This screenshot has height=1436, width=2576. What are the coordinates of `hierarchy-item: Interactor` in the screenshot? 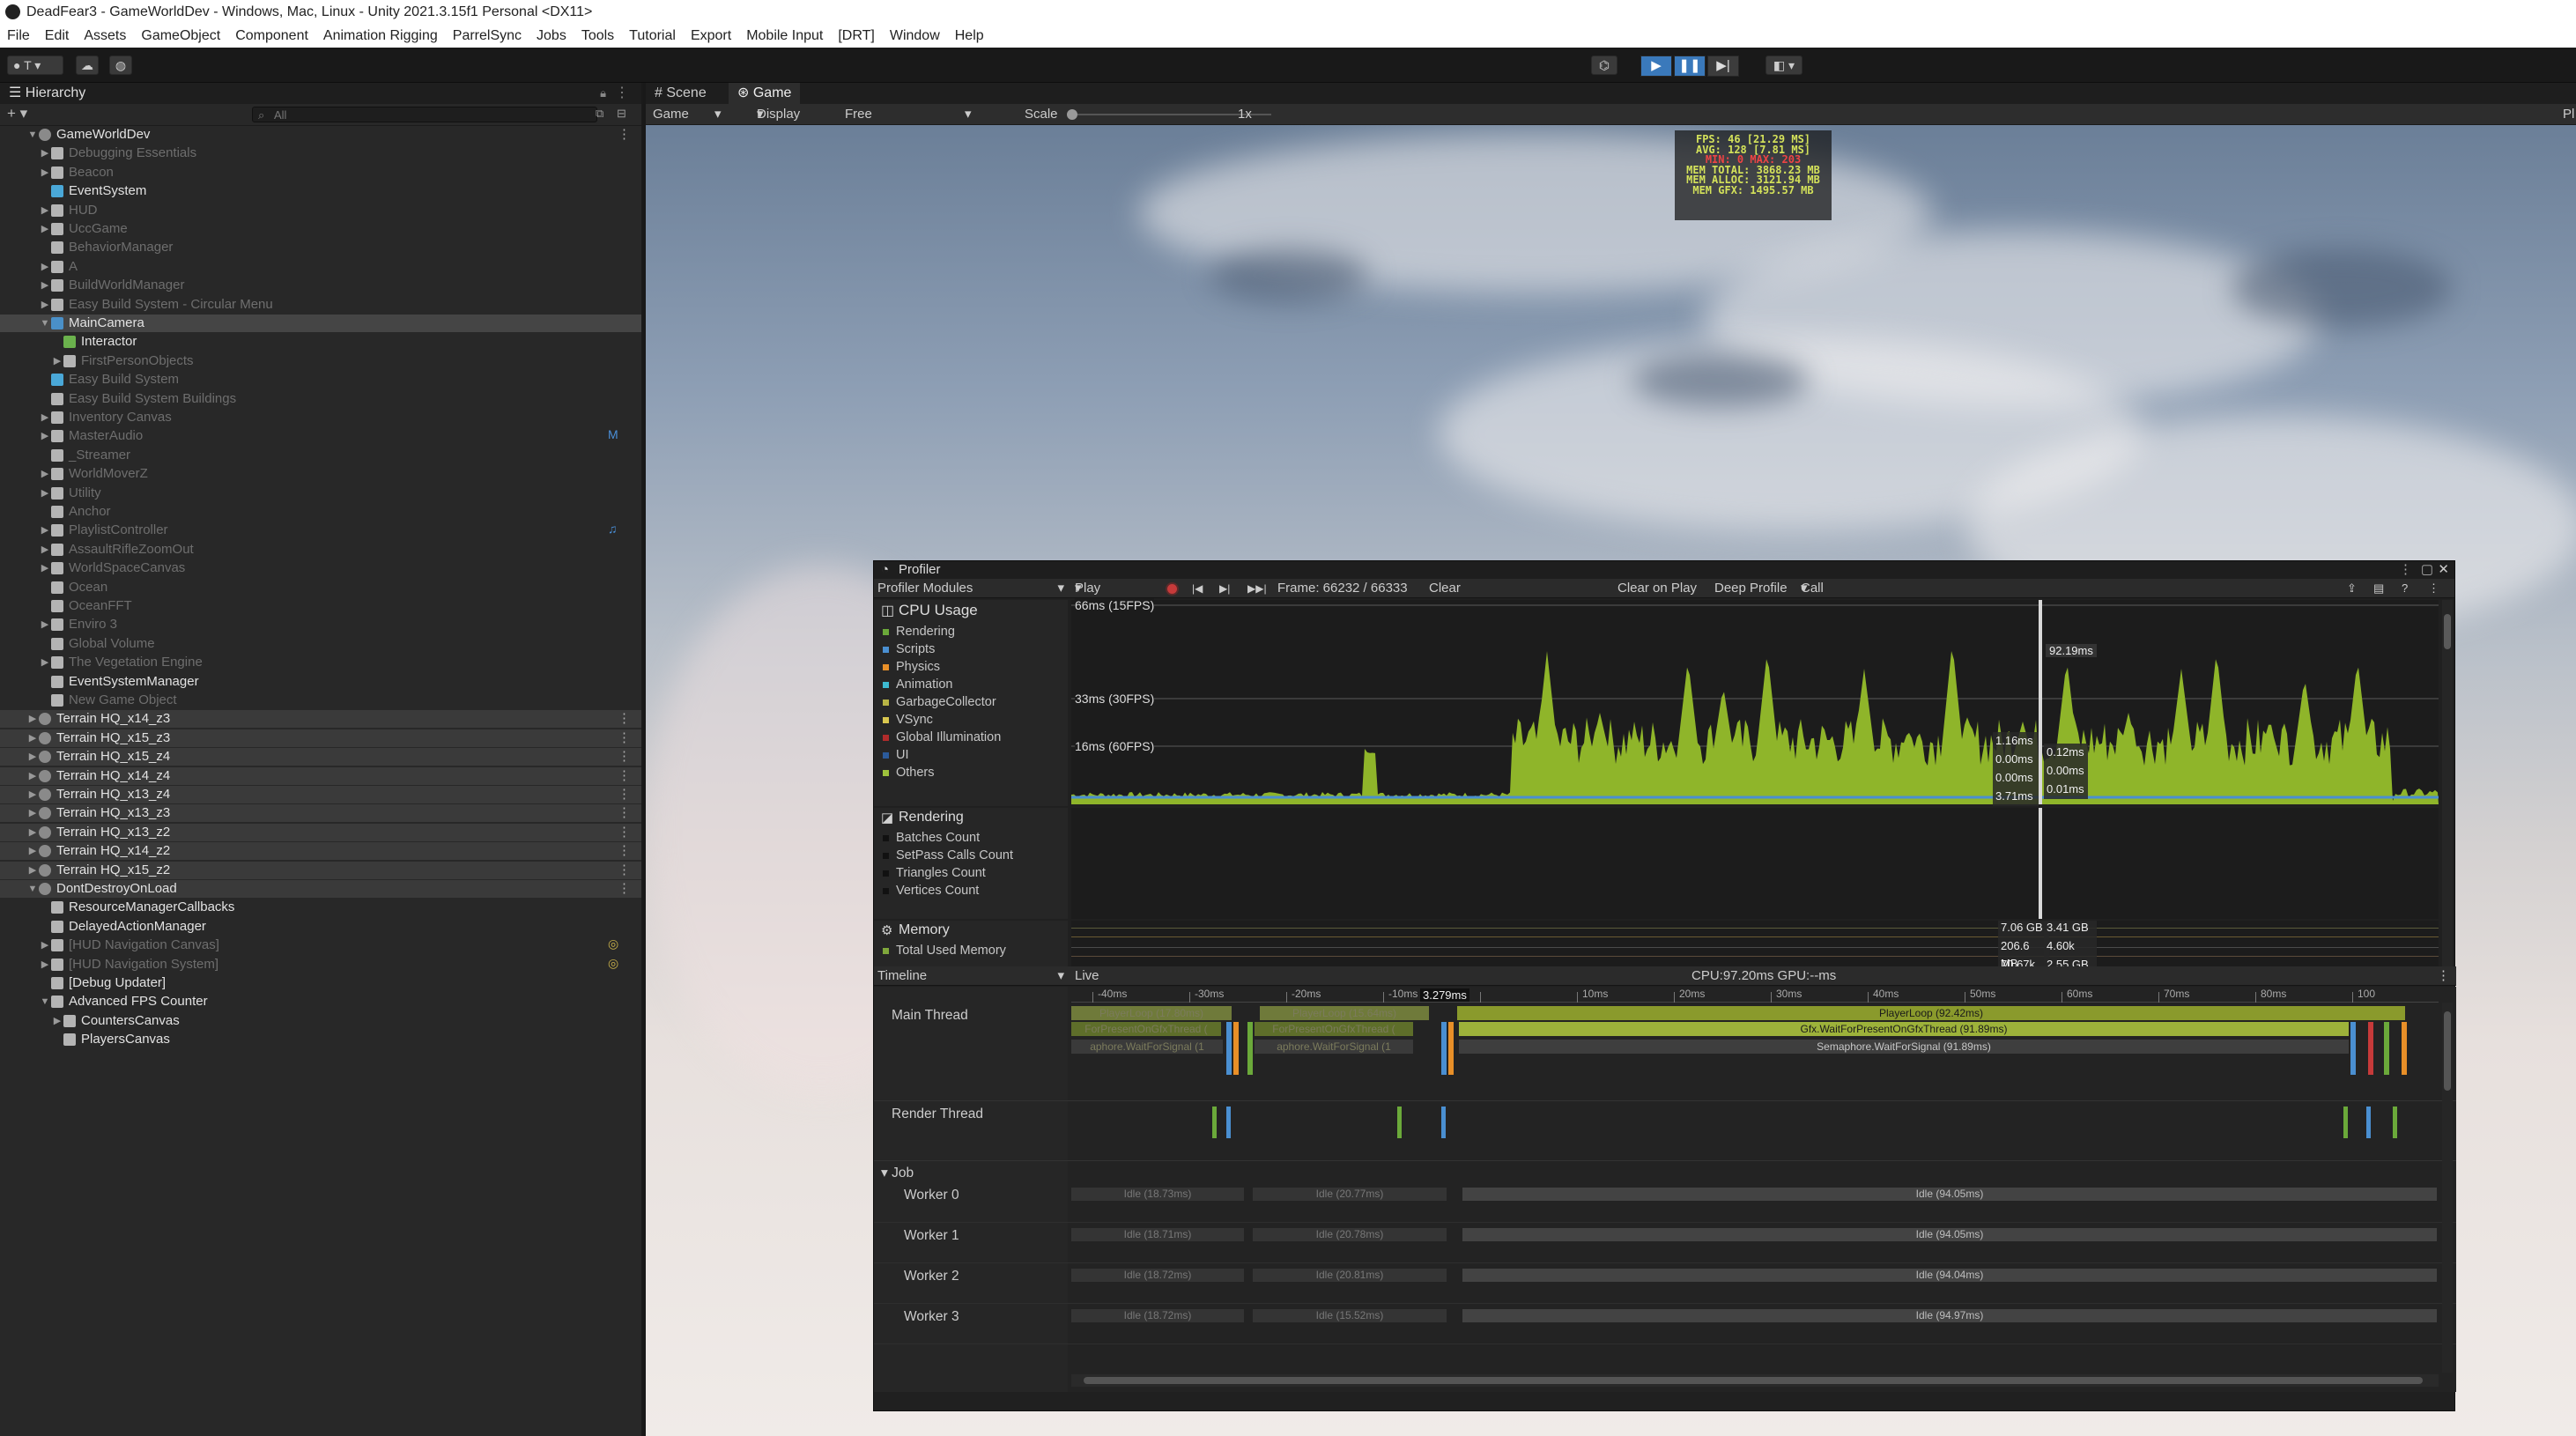 It's located at (320, 342).